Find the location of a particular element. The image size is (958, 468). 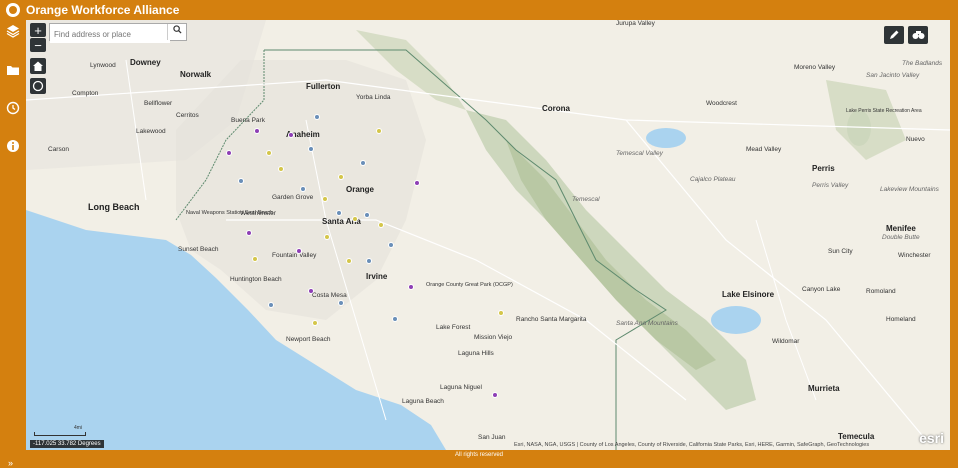

place-label-corona: Corona is located at coordinates (556, 108).